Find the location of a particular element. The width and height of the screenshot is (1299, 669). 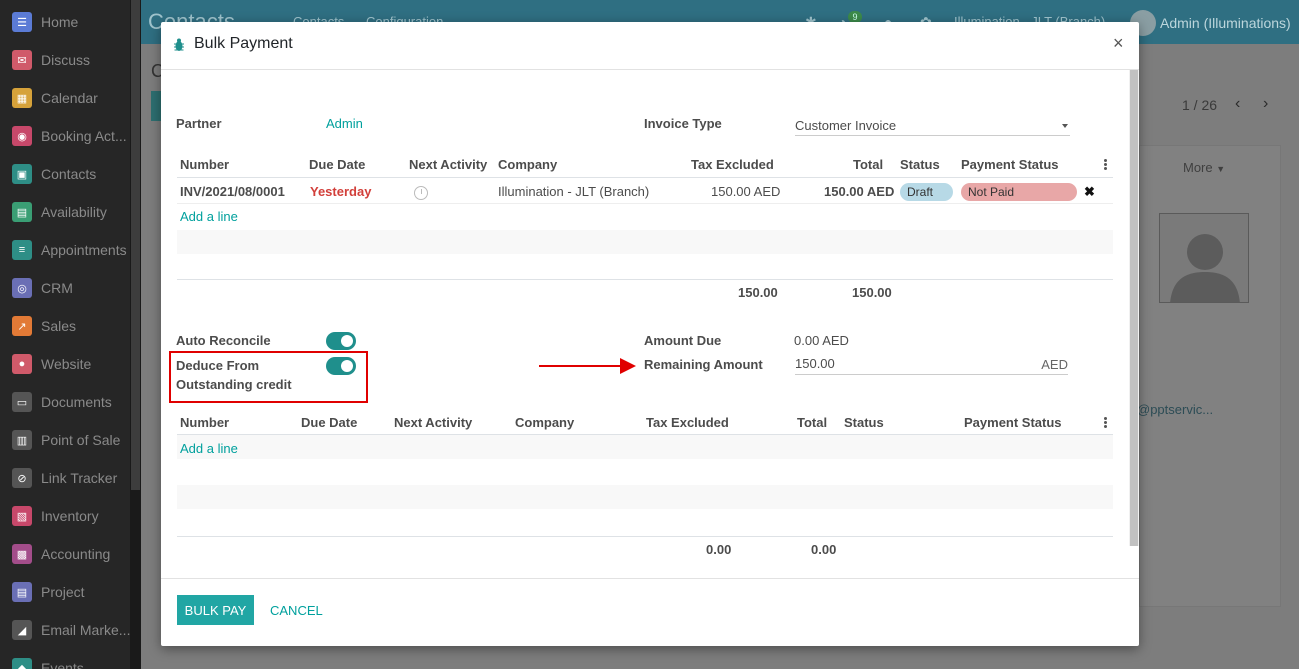

sidebar-item: ▥ Point of Sale is located at coordinates (71, 440).